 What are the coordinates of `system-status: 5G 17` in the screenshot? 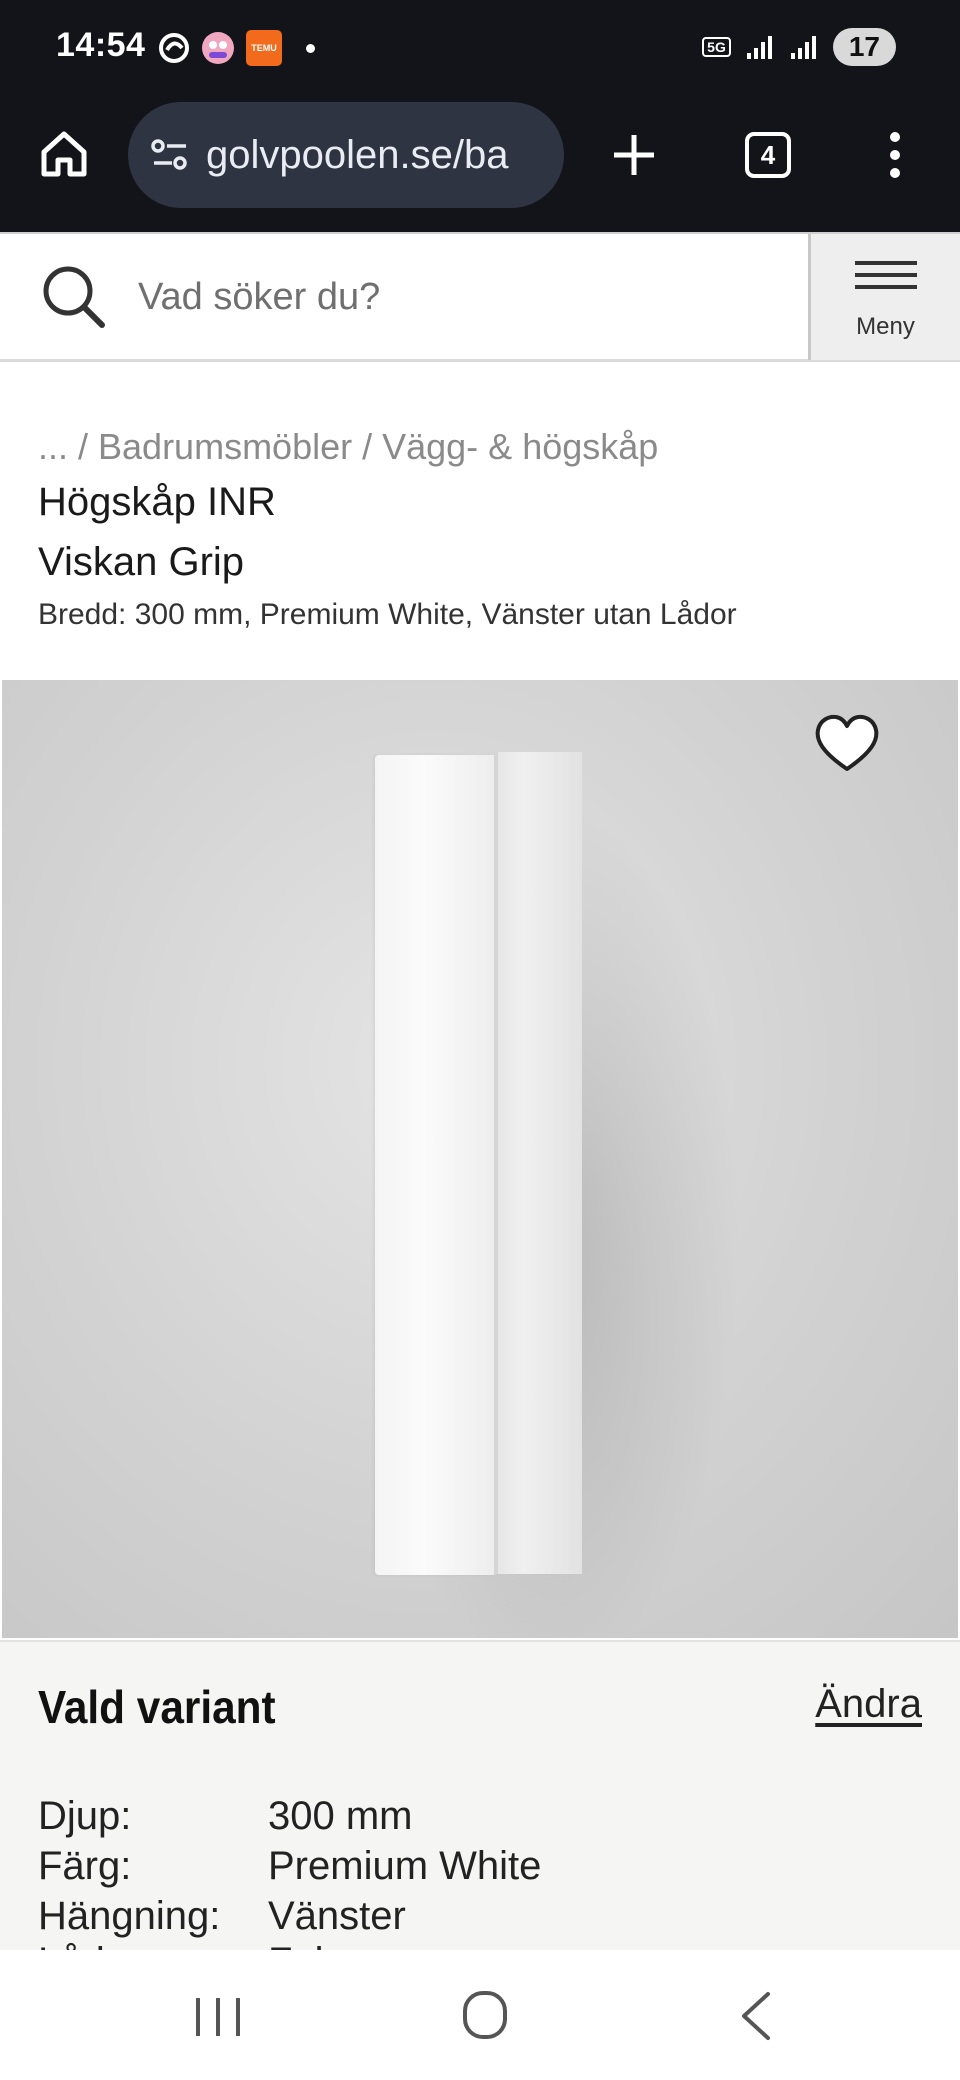 It's located at (799, 47).